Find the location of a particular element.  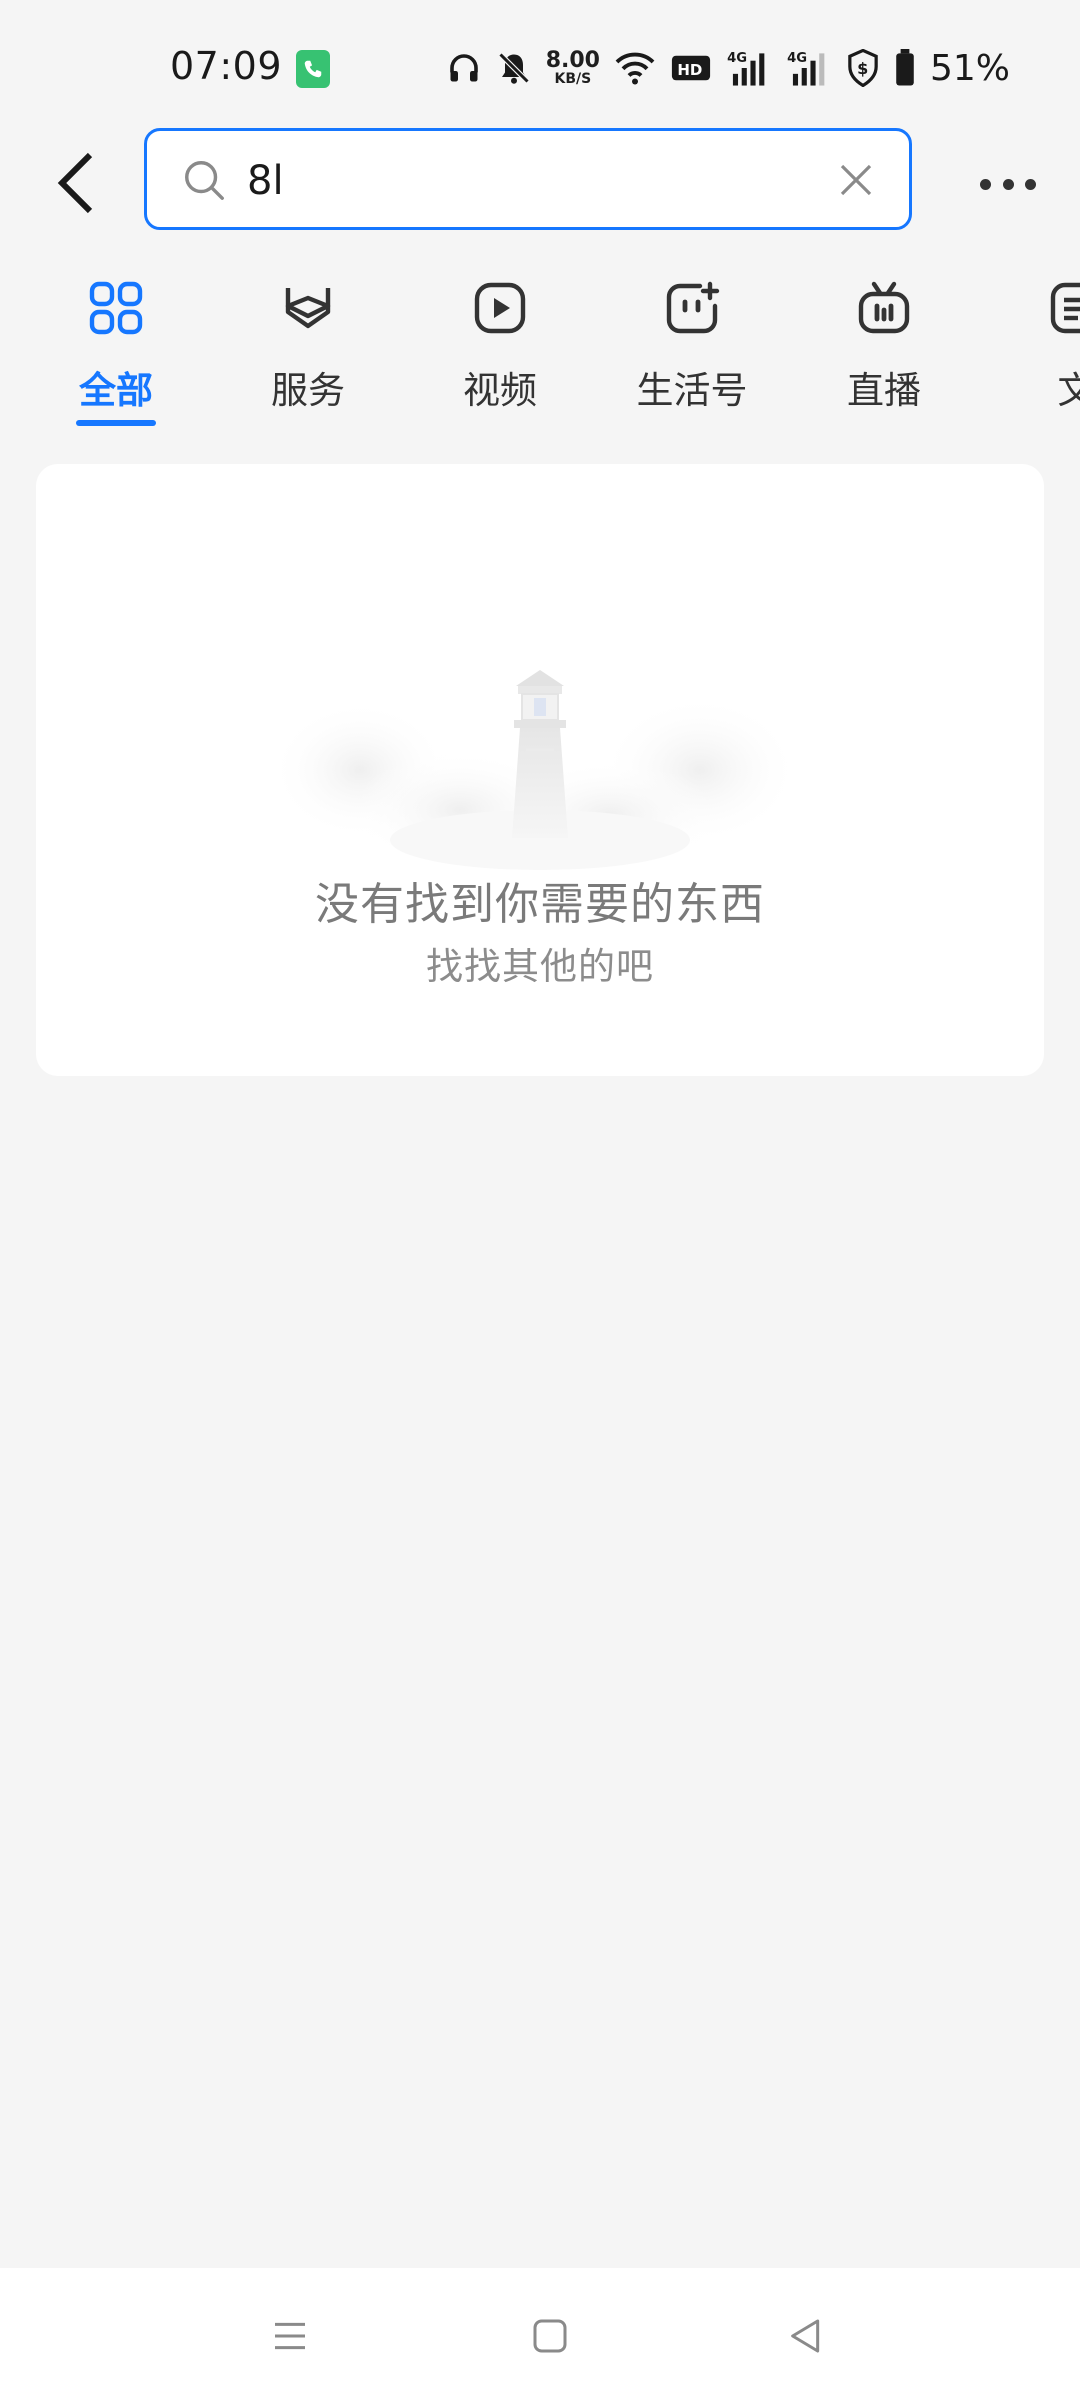

service-icon is located at coordinates (308, 308).